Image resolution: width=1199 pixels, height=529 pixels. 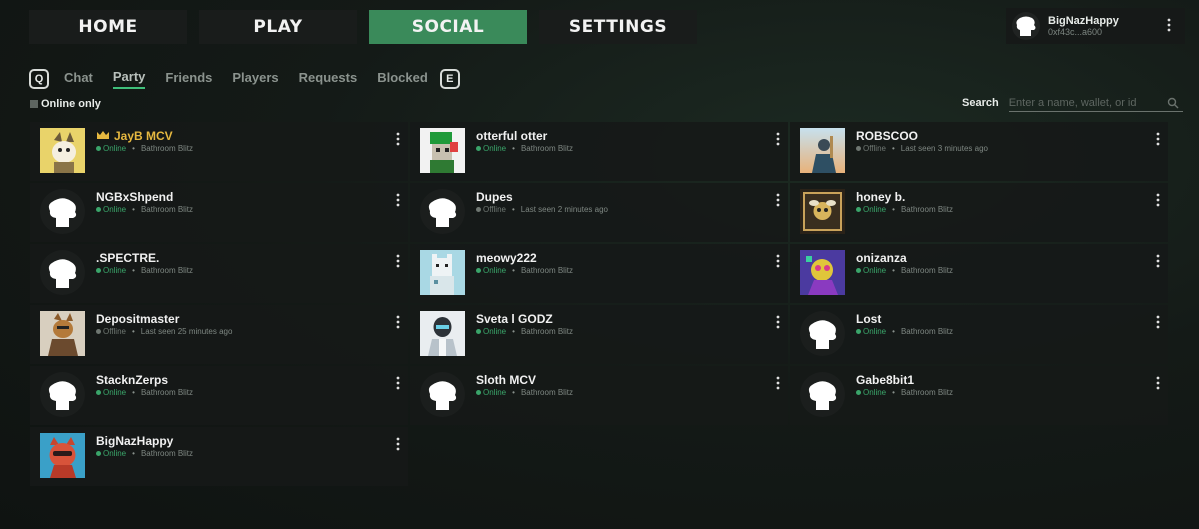 What do you see at coordinates (874, 148) in the screenshot?
I see `member-status: Offline` at bounding box center [874, 148].